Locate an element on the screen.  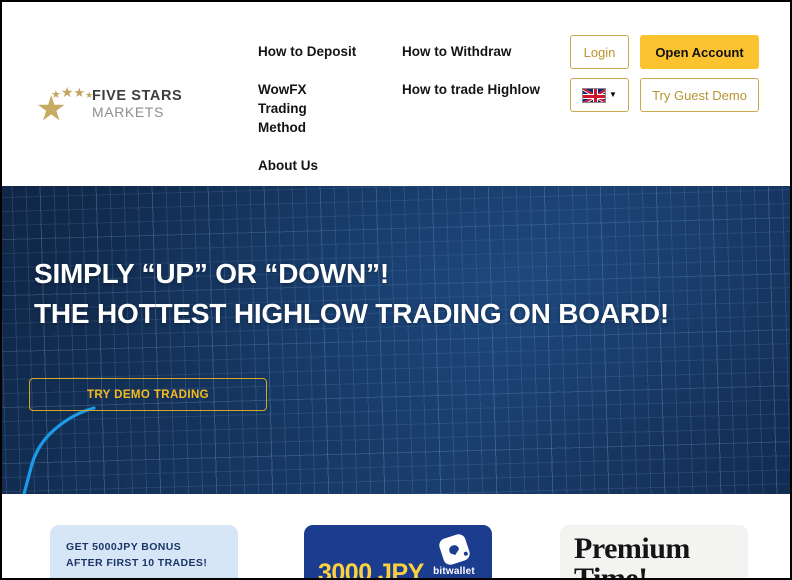
bitwallet-amount: 3000 JPY is located at coordinates (371, 569).